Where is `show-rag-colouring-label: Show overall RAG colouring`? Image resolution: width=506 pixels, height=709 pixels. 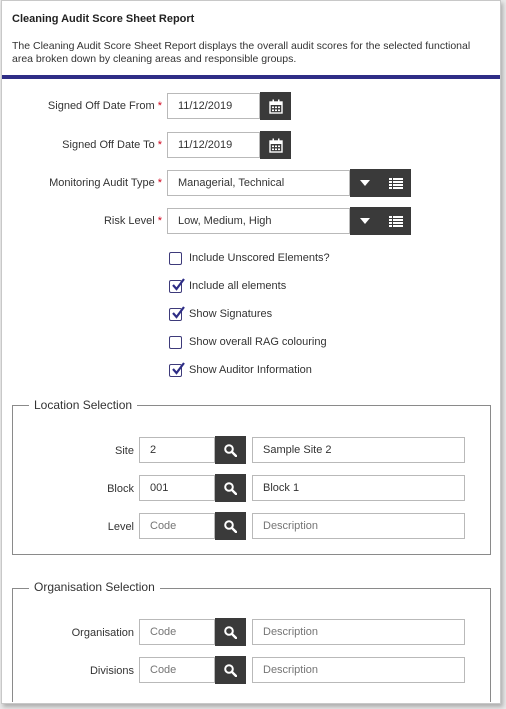
show-rag-colouring-label: Show overall RAG colouring is located at coordinates (258, 342).